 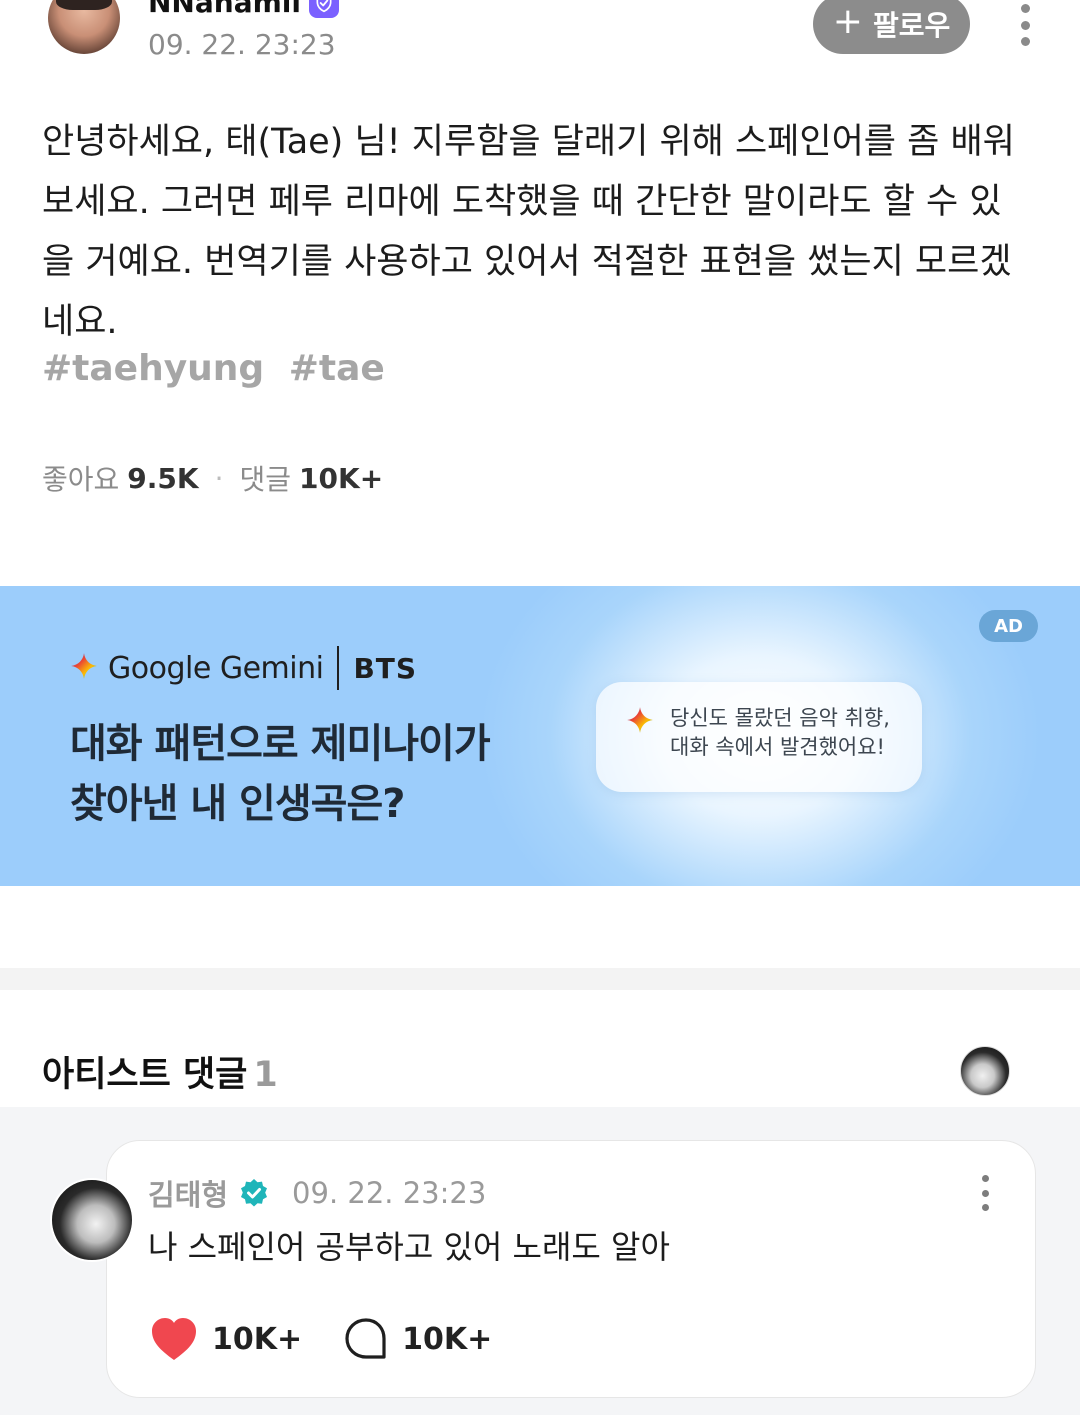 I want to click on ad-headline-line: 찾아낸 내 인생곡은?, so click(x=237, y=804).